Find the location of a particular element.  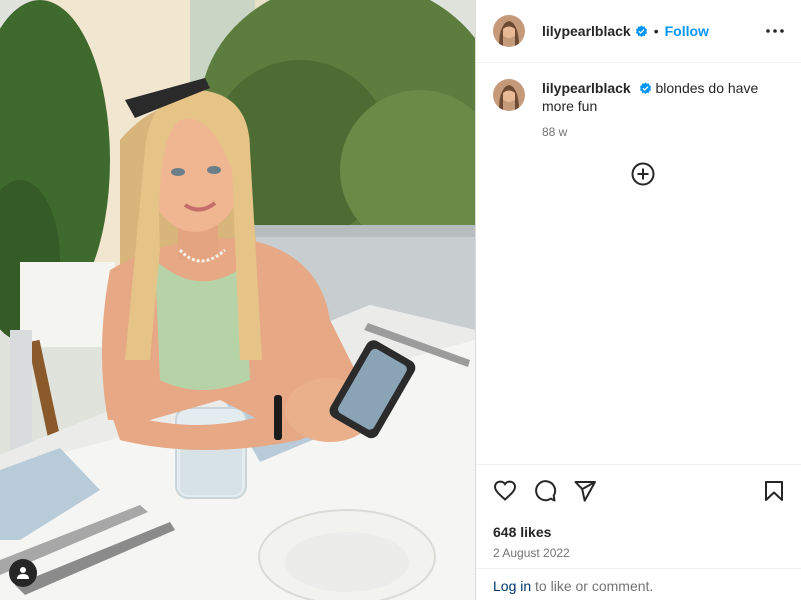

avatar is located at coordinates (509, 31).